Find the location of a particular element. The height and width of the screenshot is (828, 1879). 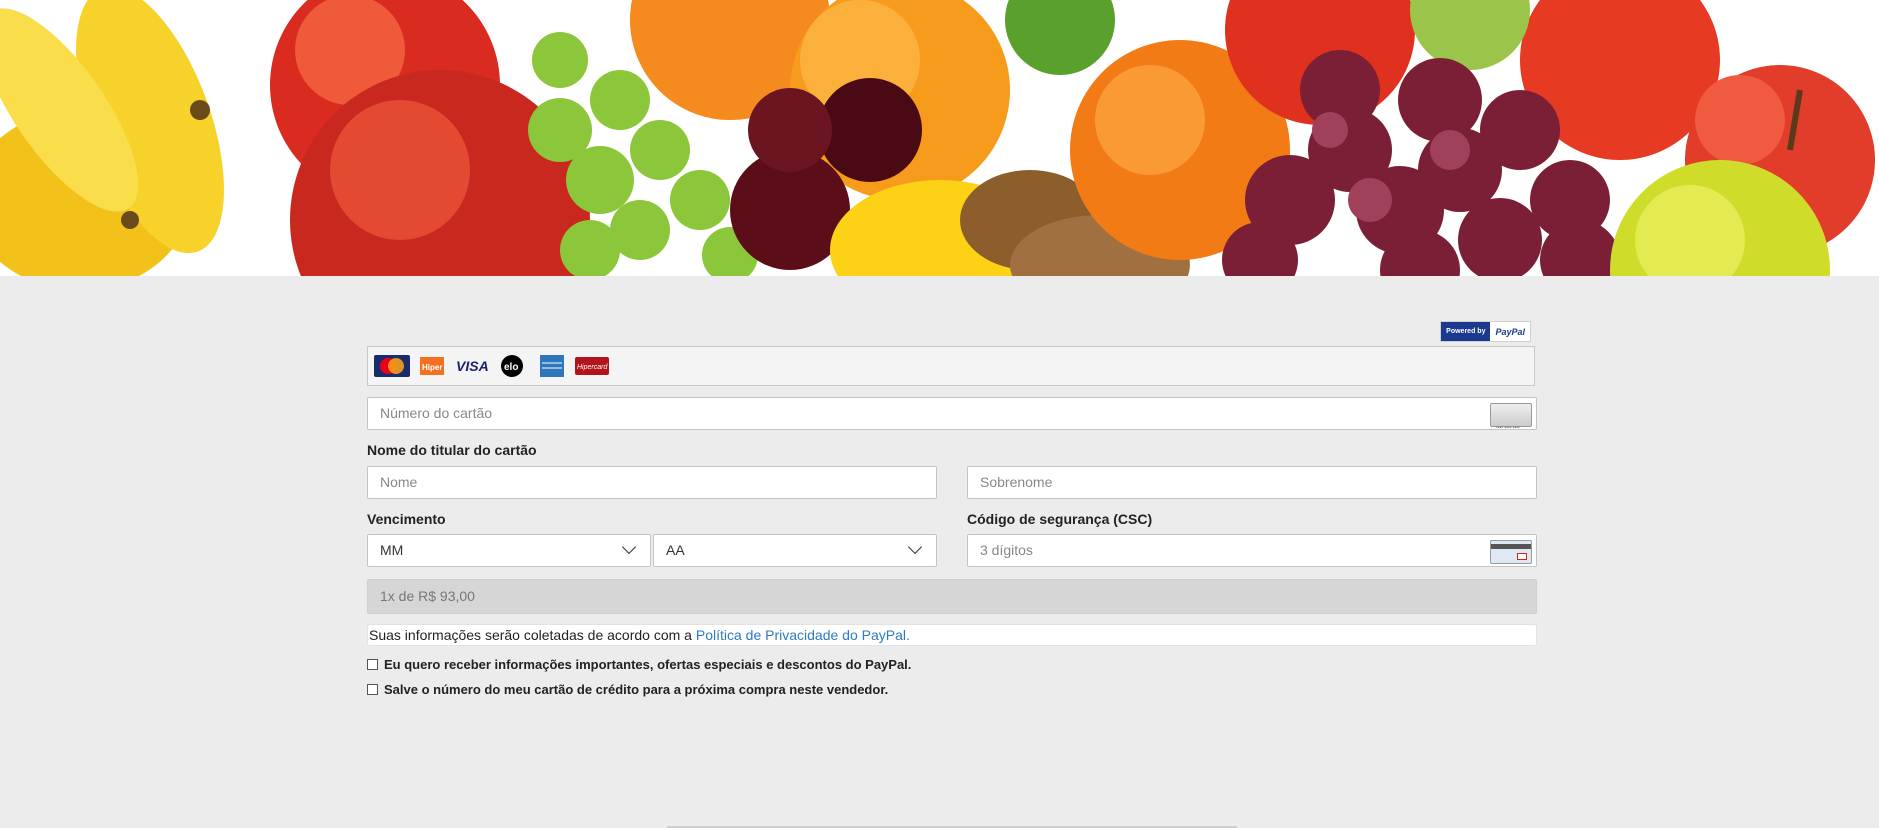

paypal-label: PayPal is located at coordinates (1510, 331).